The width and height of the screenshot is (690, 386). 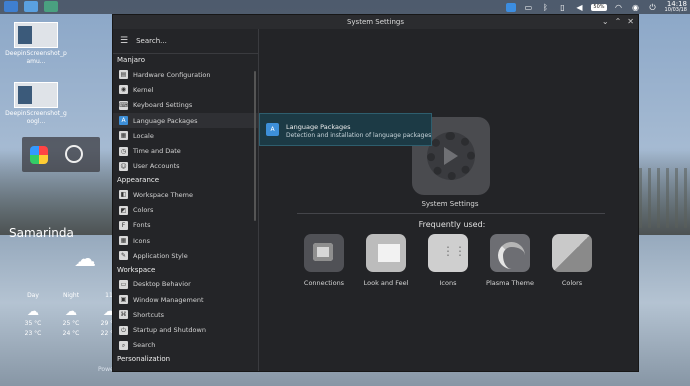 I want to click on tile-connections: Connections, so click(x=324, y=260).